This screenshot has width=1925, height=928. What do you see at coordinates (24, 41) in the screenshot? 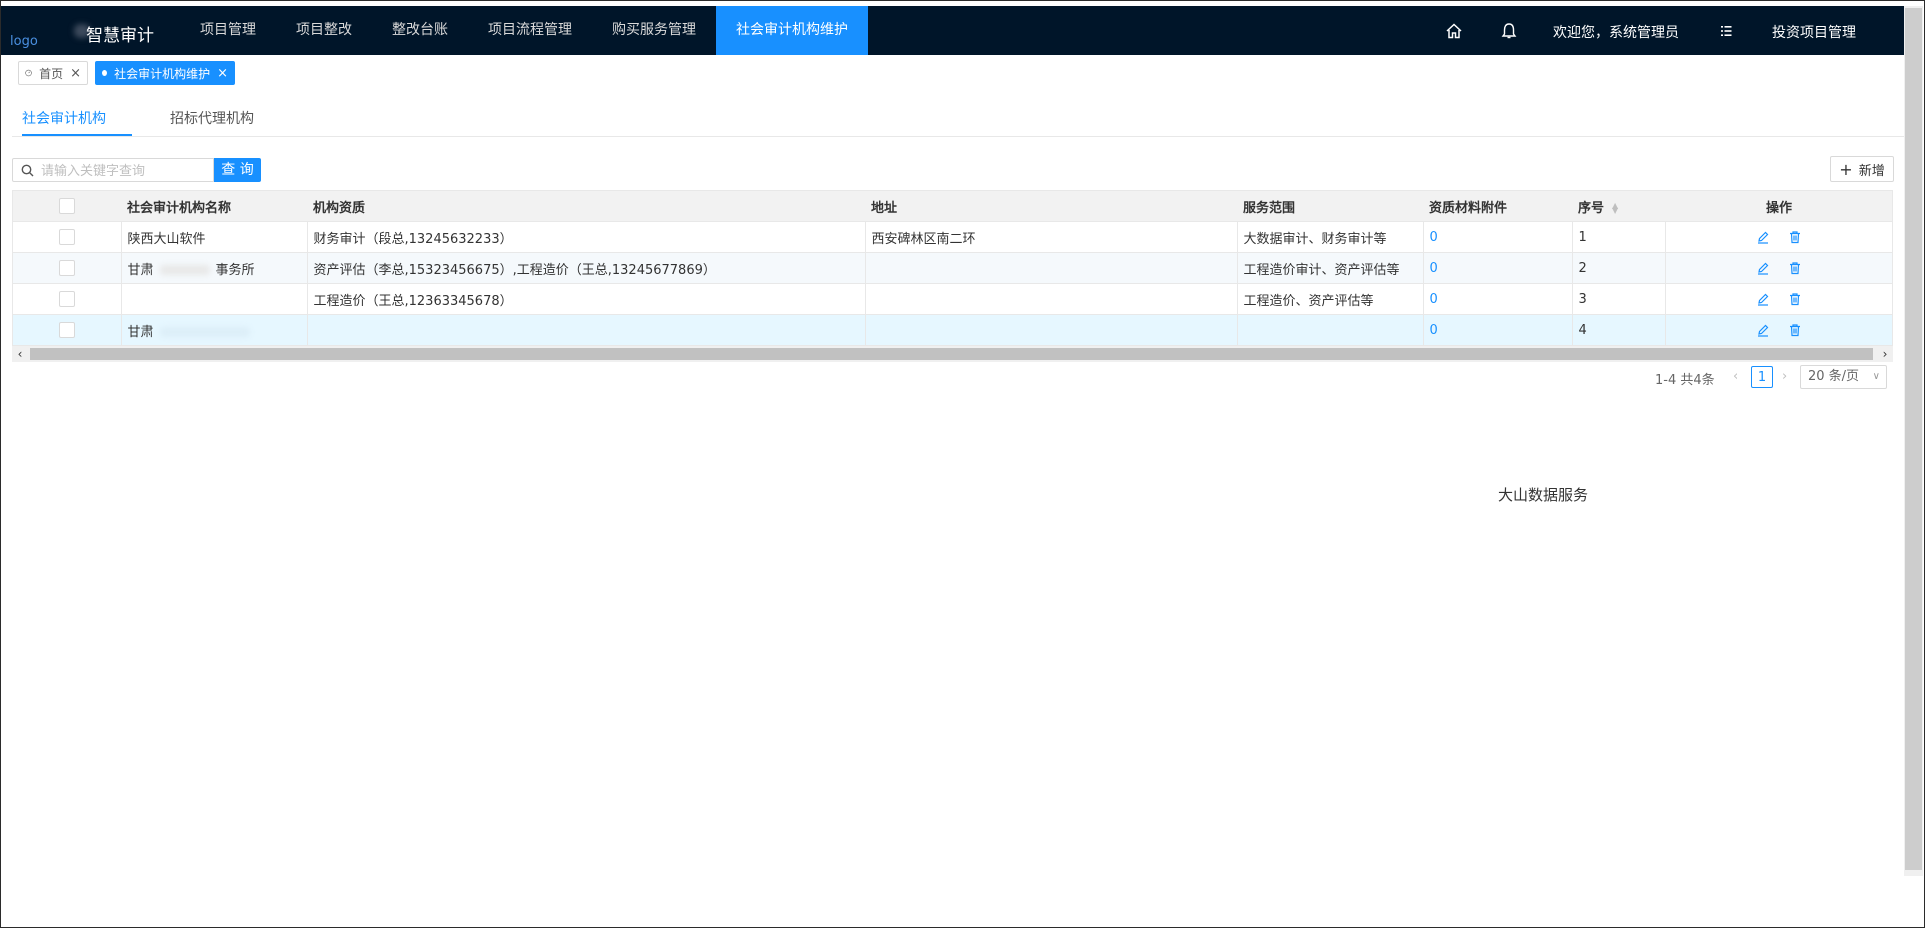
I see `logo: logo` at bounding box center [24, 41].